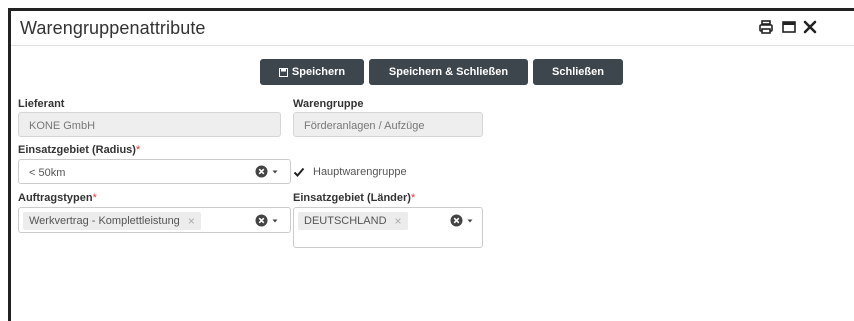  I want to click on einsatzgebiet-laender-tag: DEUTSCHLAND ×, so click(353, 221).